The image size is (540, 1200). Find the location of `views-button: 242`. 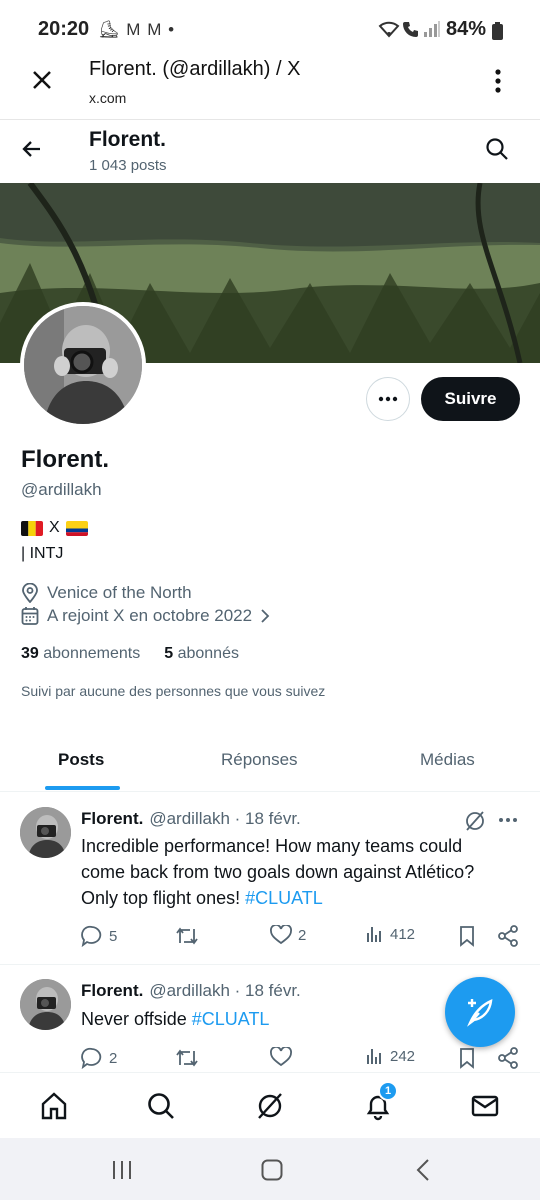

views-button: 242 is located at coordinates (390, 1056).